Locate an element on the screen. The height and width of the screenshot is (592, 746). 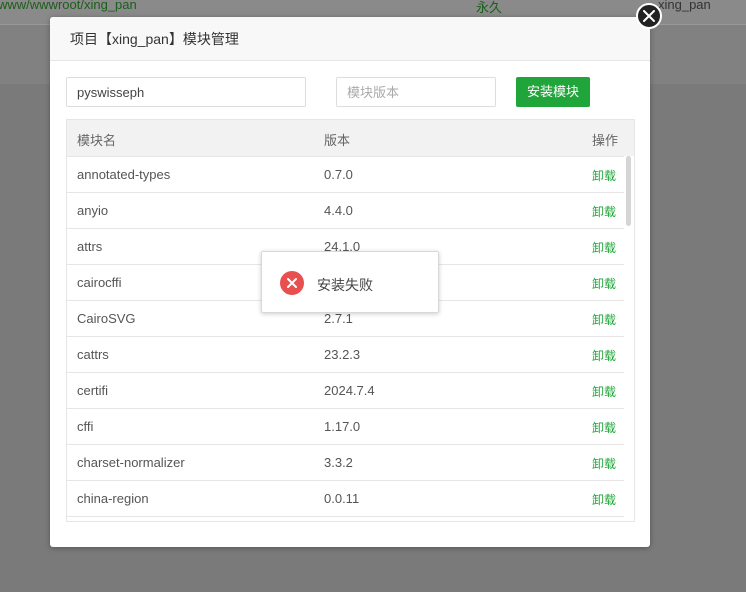
error-icon is located at coordinates (292, 283).